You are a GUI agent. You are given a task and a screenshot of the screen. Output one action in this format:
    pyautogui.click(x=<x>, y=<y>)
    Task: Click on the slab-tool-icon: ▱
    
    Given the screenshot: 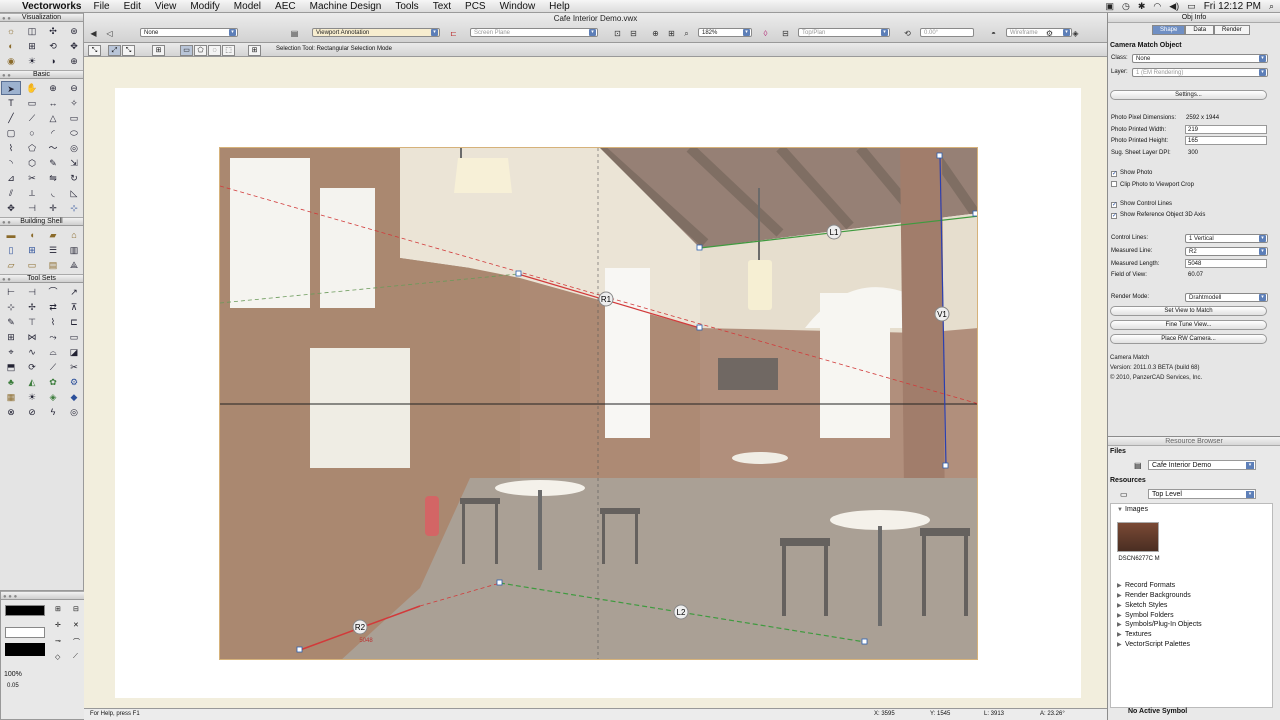 What is the action you would take?
    pyautogui.click(x=11, y=265)
    